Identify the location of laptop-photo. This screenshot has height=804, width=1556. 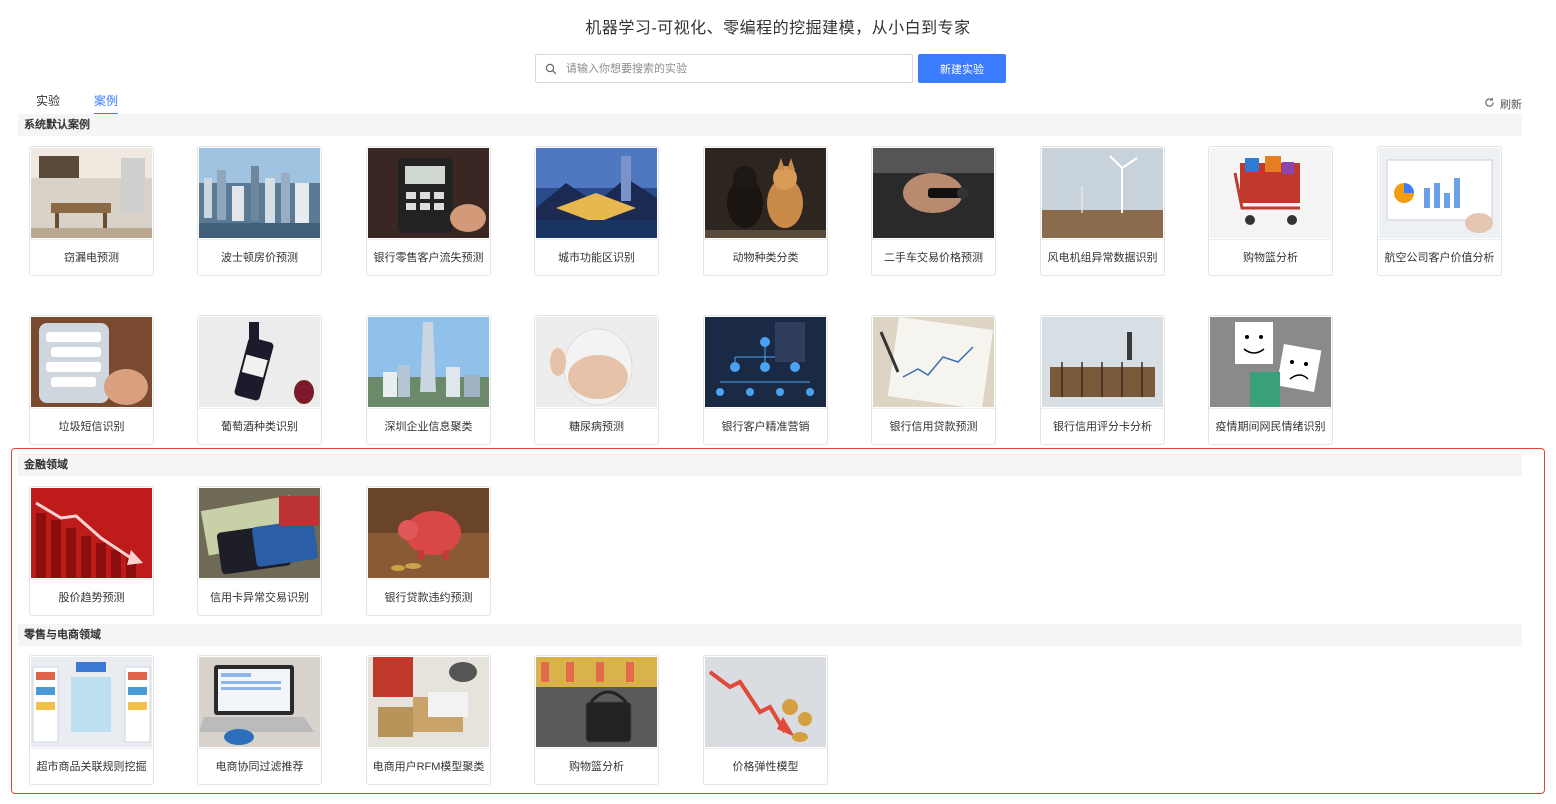
(259, 702).